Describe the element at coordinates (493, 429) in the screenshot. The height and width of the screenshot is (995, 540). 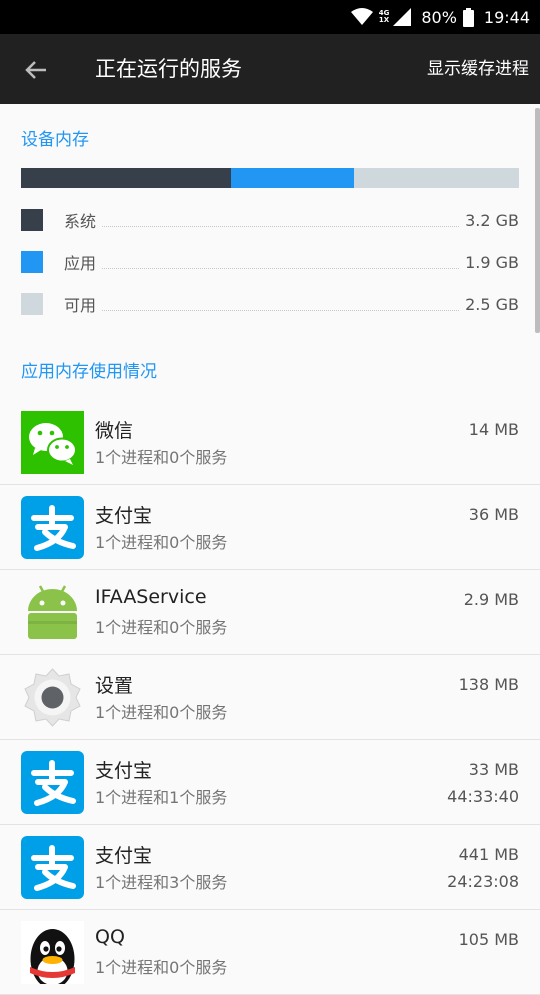
I see `app-memory-size: 14 MB` at that location.